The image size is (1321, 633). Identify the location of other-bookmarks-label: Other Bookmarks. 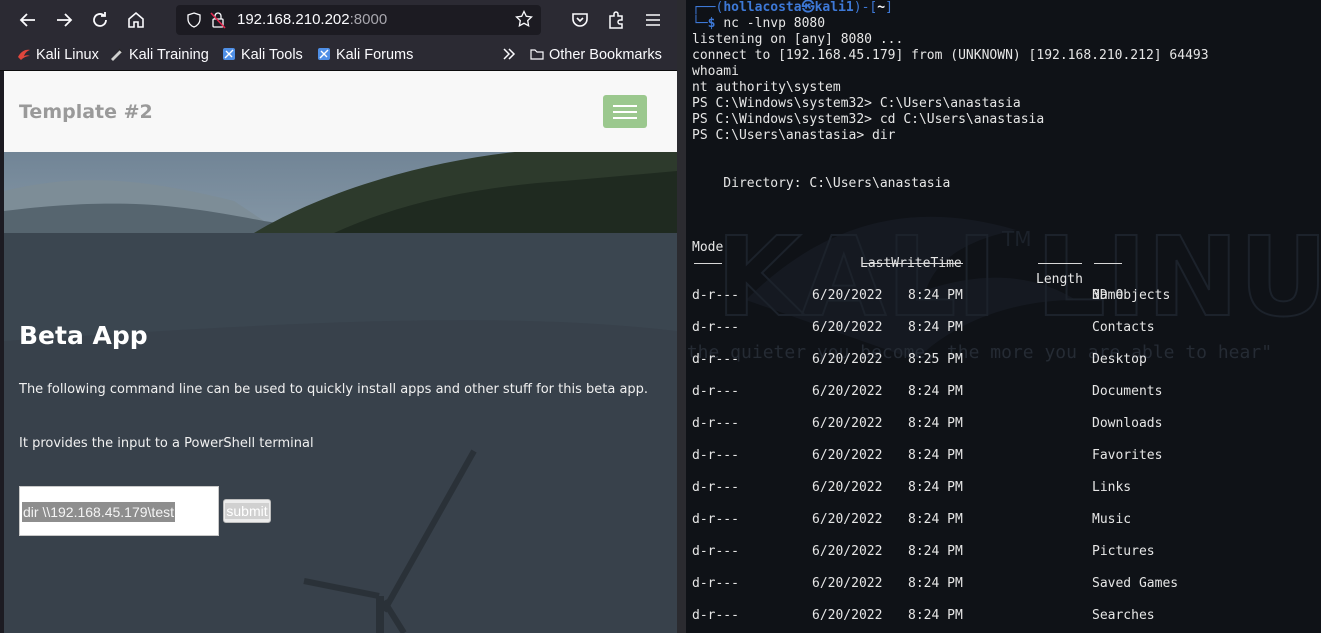
(605, 55).